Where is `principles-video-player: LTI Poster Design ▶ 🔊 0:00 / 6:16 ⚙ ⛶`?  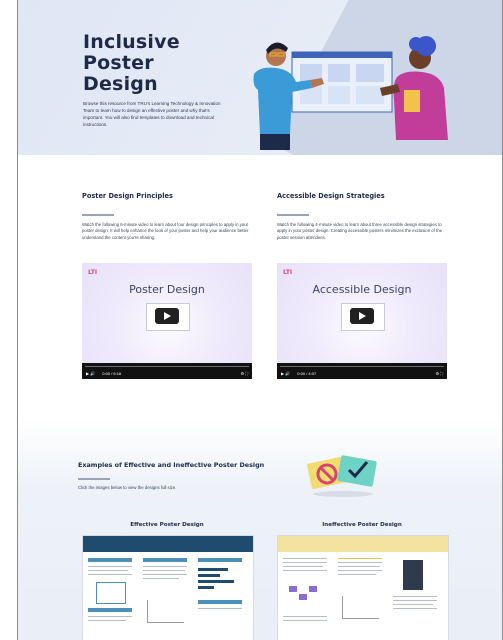
principles-video-player: LTI Poster Design ▶ 🔊 0:00 / 6:16 ⚙ ⛶ is located at coordinates (167, 321).